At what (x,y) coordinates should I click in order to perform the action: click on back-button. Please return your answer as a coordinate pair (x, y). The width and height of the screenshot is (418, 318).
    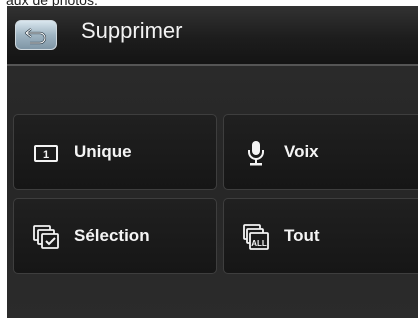
    Looking at the image, I should click on (36, 35).